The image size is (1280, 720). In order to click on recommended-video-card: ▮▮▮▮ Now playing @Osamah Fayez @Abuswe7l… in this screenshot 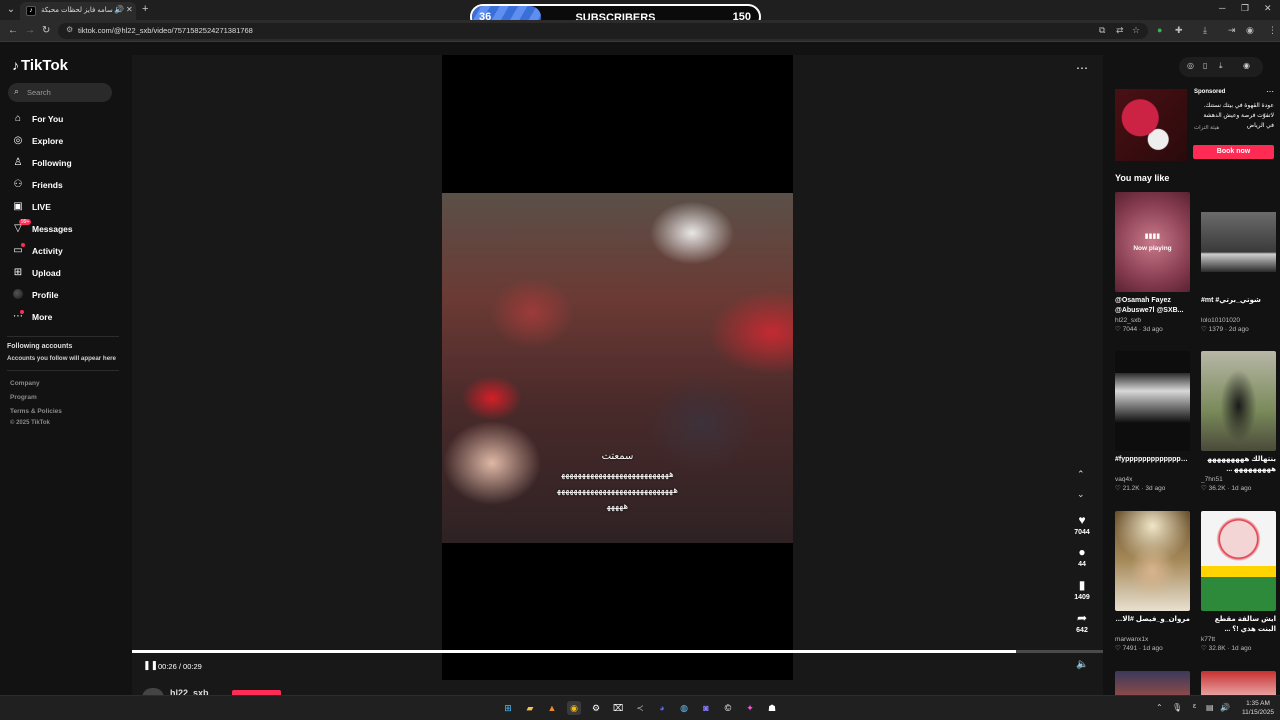, I will do `click(1152, 262)`.